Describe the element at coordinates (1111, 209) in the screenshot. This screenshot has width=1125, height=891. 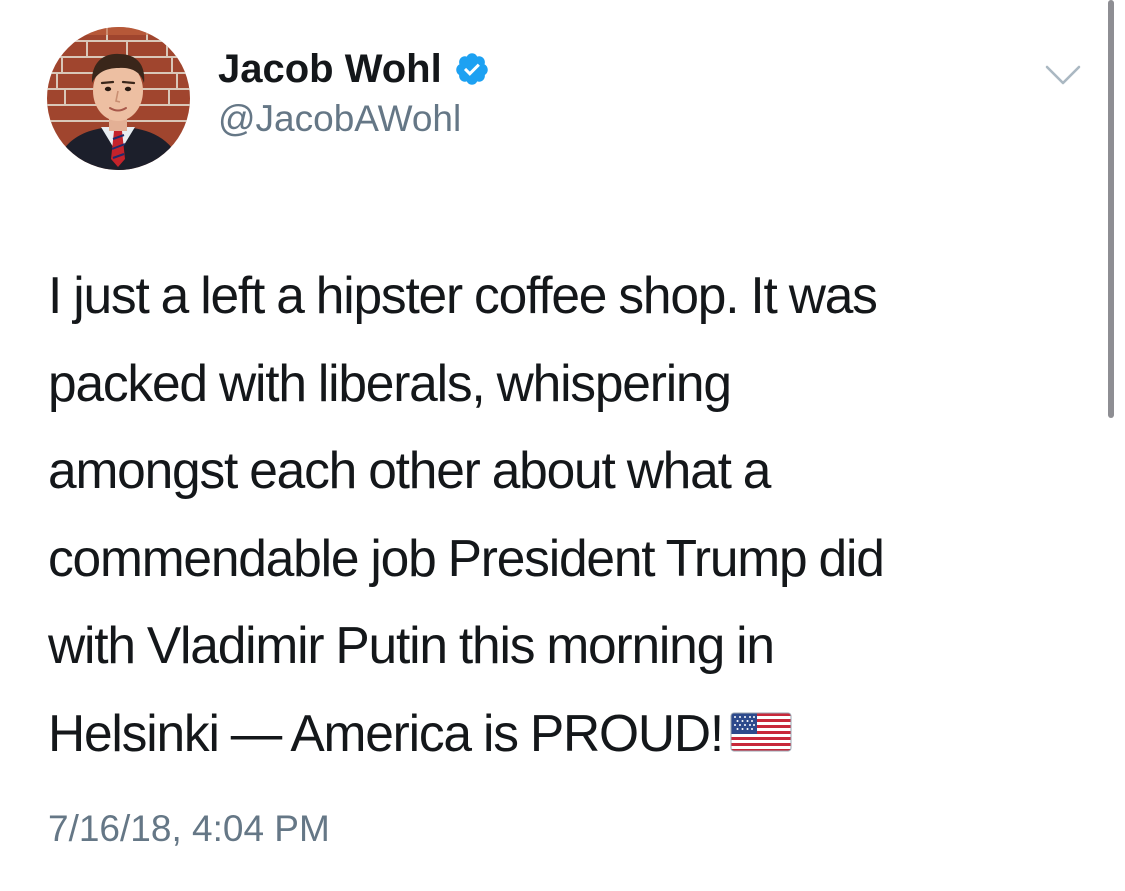
I see `scrollbar-thumb` at that location.